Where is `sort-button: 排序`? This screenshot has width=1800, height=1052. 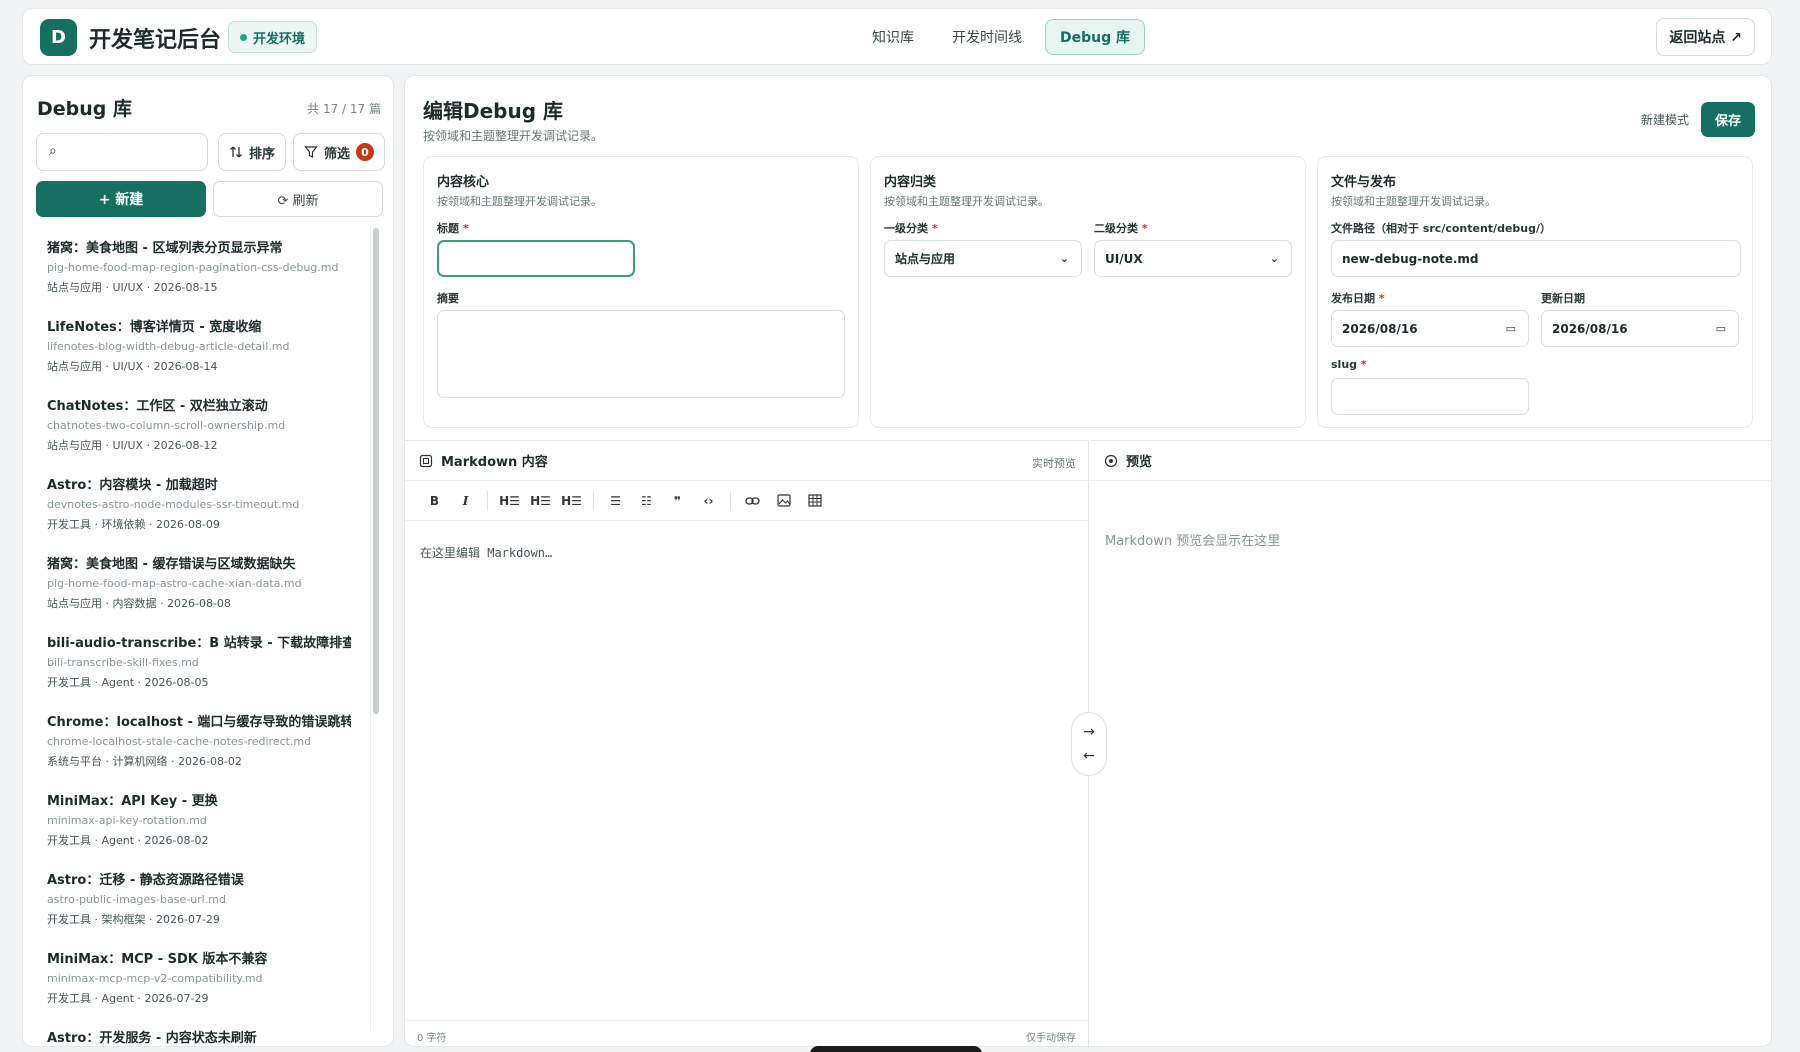 sort-button: 排序 is located at coordinates (252, 152).